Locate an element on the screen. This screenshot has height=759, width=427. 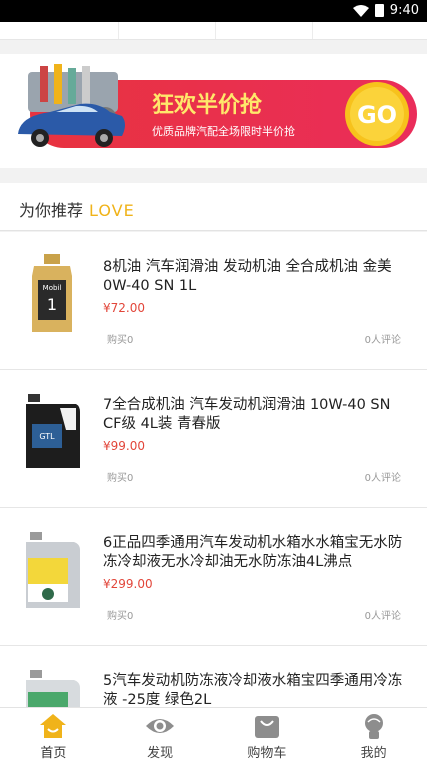
product-name: 5汽车发动机防冻液冷却液水箱宝四季通用冷冻液 -25度 绿色2L is located at coordinates (253, 690).